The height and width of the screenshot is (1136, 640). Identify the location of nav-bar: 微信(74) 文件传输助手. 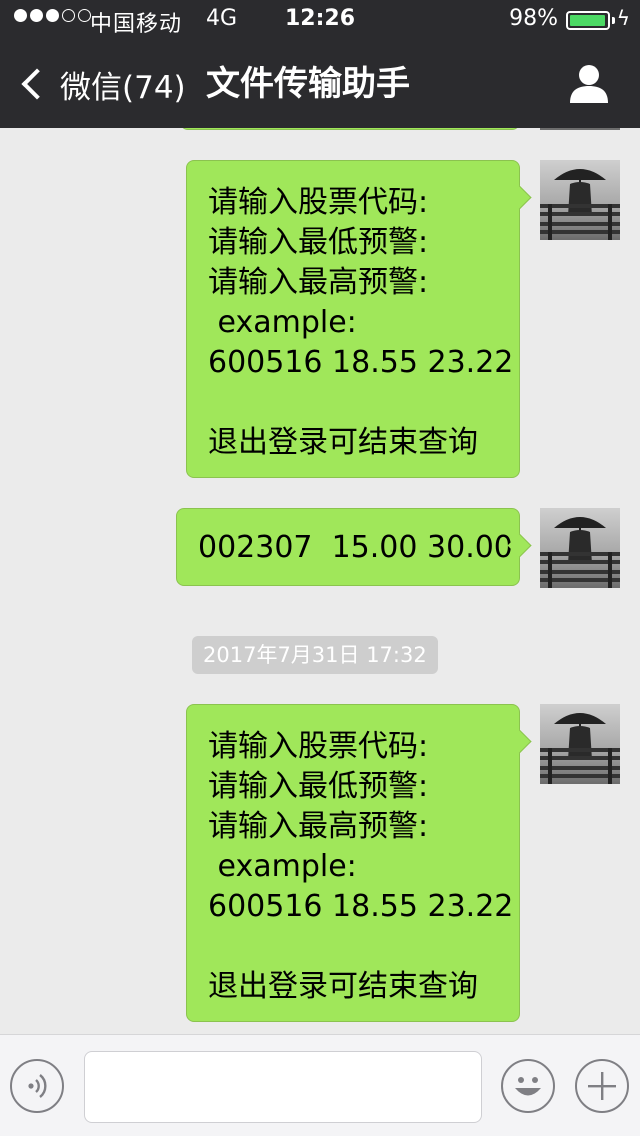
(320, 84).